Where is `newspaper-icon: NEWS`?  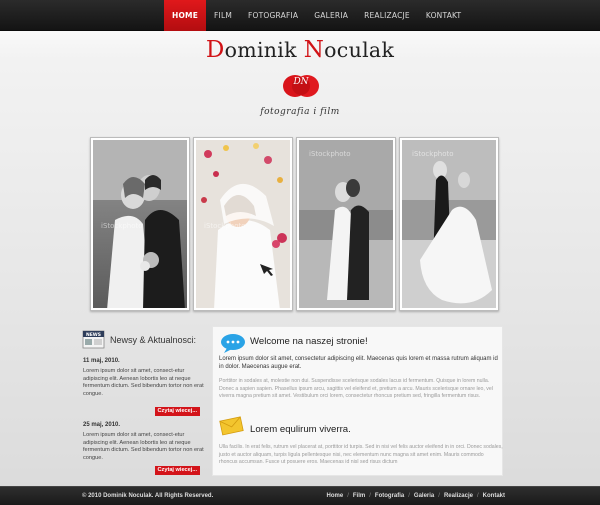
newspaper-icon: NEWS is located at coordinates (93, 339).